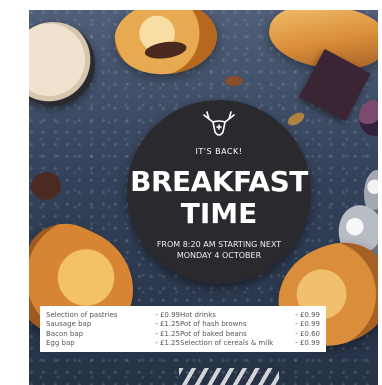 Image resolution: width=382 pixels, height=385 pixels. I want to click on coffee-bean-image, so click(46, 186).